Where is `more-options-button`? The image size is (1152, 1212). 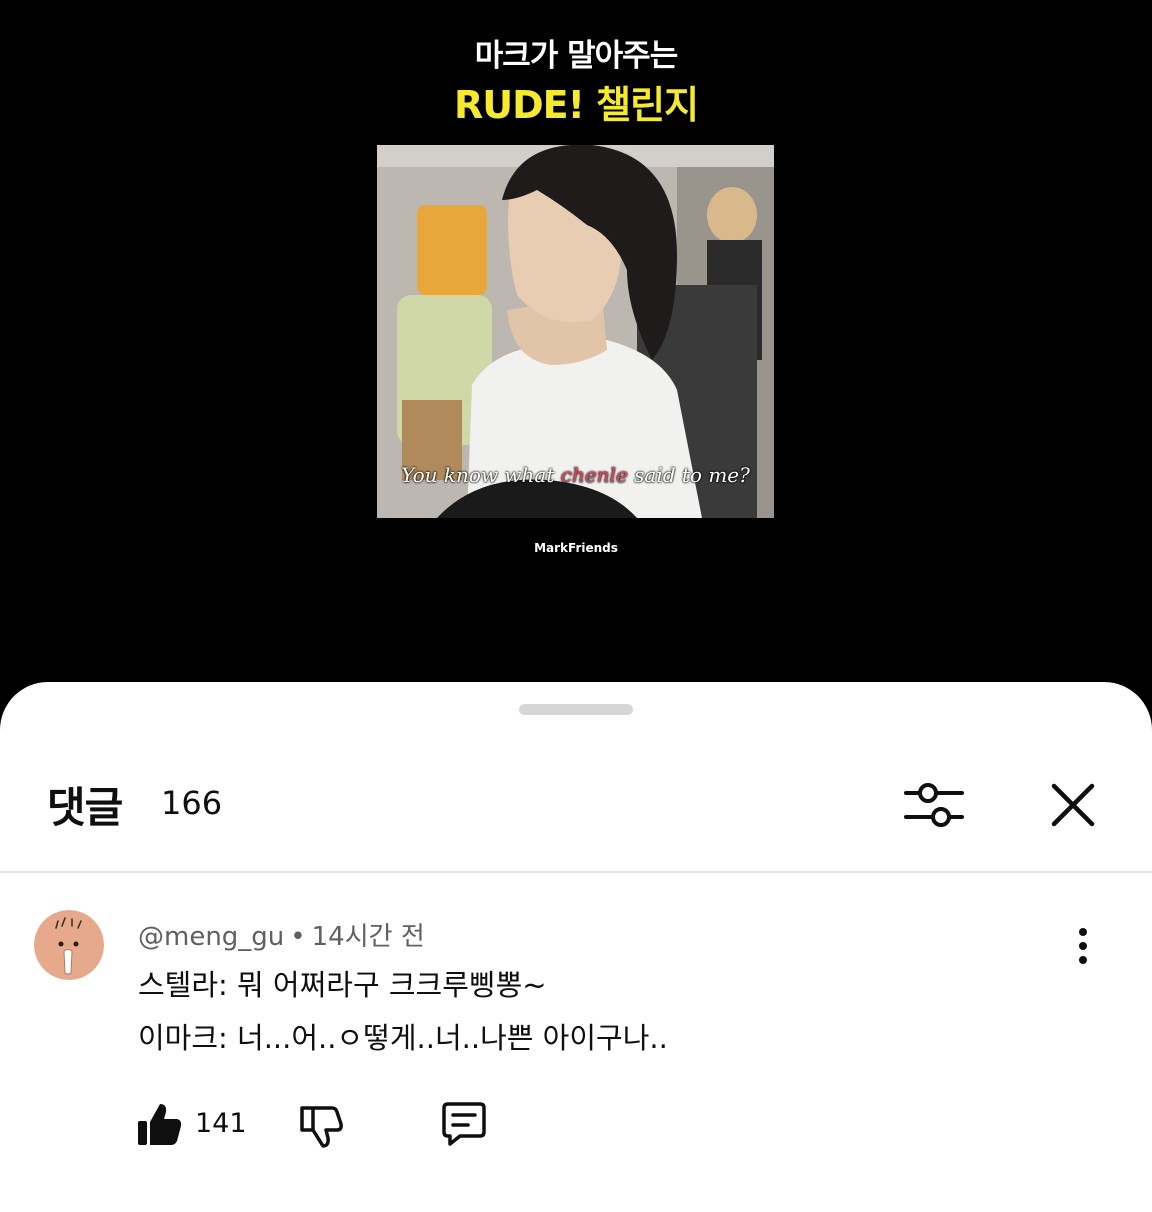 more-options-button is located at coordinates (1083, 946).